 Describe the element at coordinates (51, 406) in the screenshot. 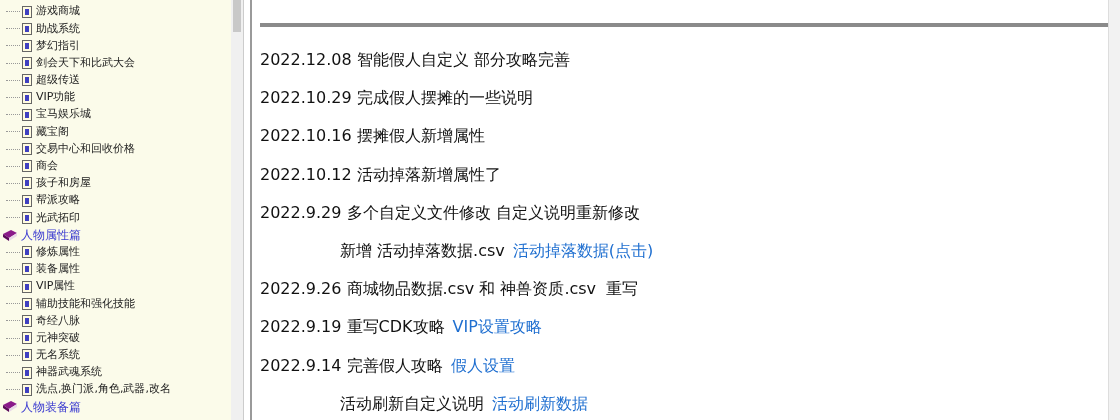

I see `tree-folder: 人物装备篇` at that location.